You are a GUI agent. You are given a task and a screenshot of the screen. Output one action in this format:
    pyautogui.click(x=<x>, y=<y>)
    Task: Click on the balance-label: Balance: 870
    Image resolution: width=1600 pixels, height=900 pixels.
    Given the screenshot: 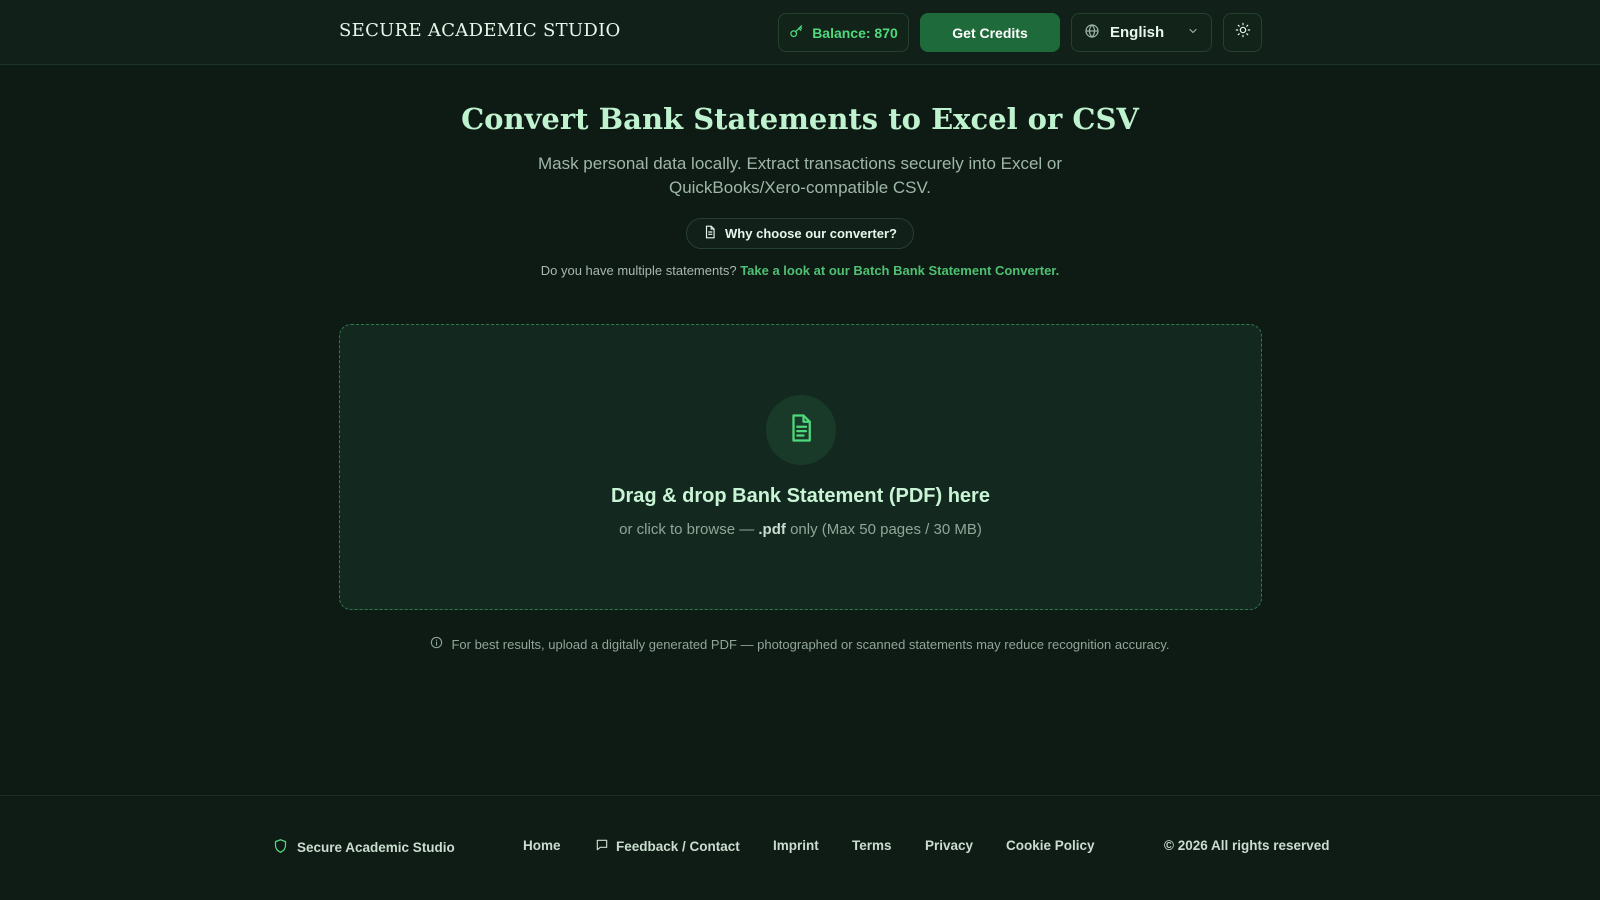 What is the action you would take?
    pyautogui.click(x=855, y=32)
    